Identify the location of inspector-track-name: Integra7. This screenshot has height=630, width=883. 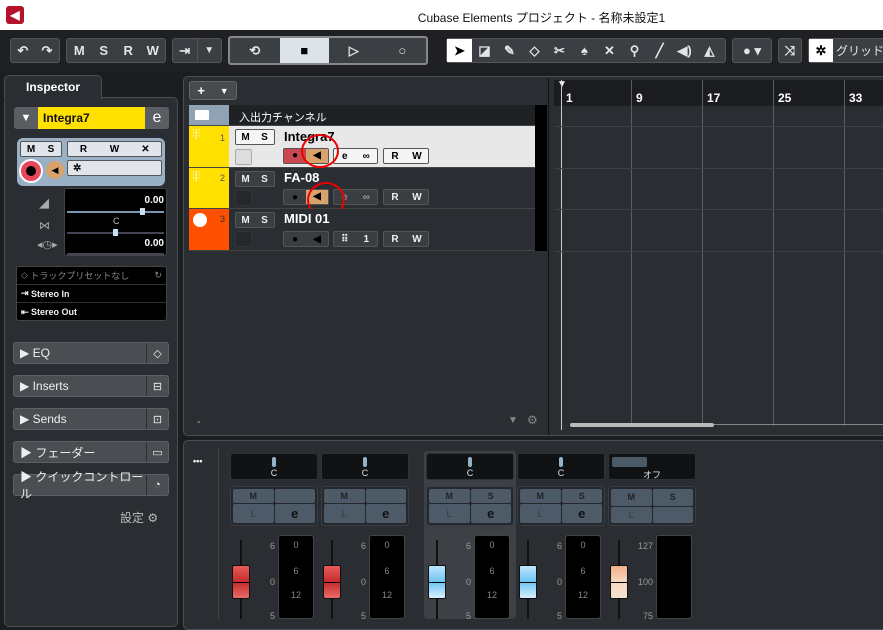
(91, 118).